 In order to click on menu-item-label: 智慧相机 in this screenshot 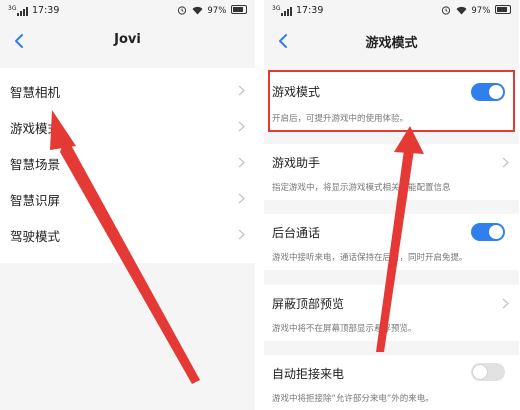, I will do `click(35, 92)`.